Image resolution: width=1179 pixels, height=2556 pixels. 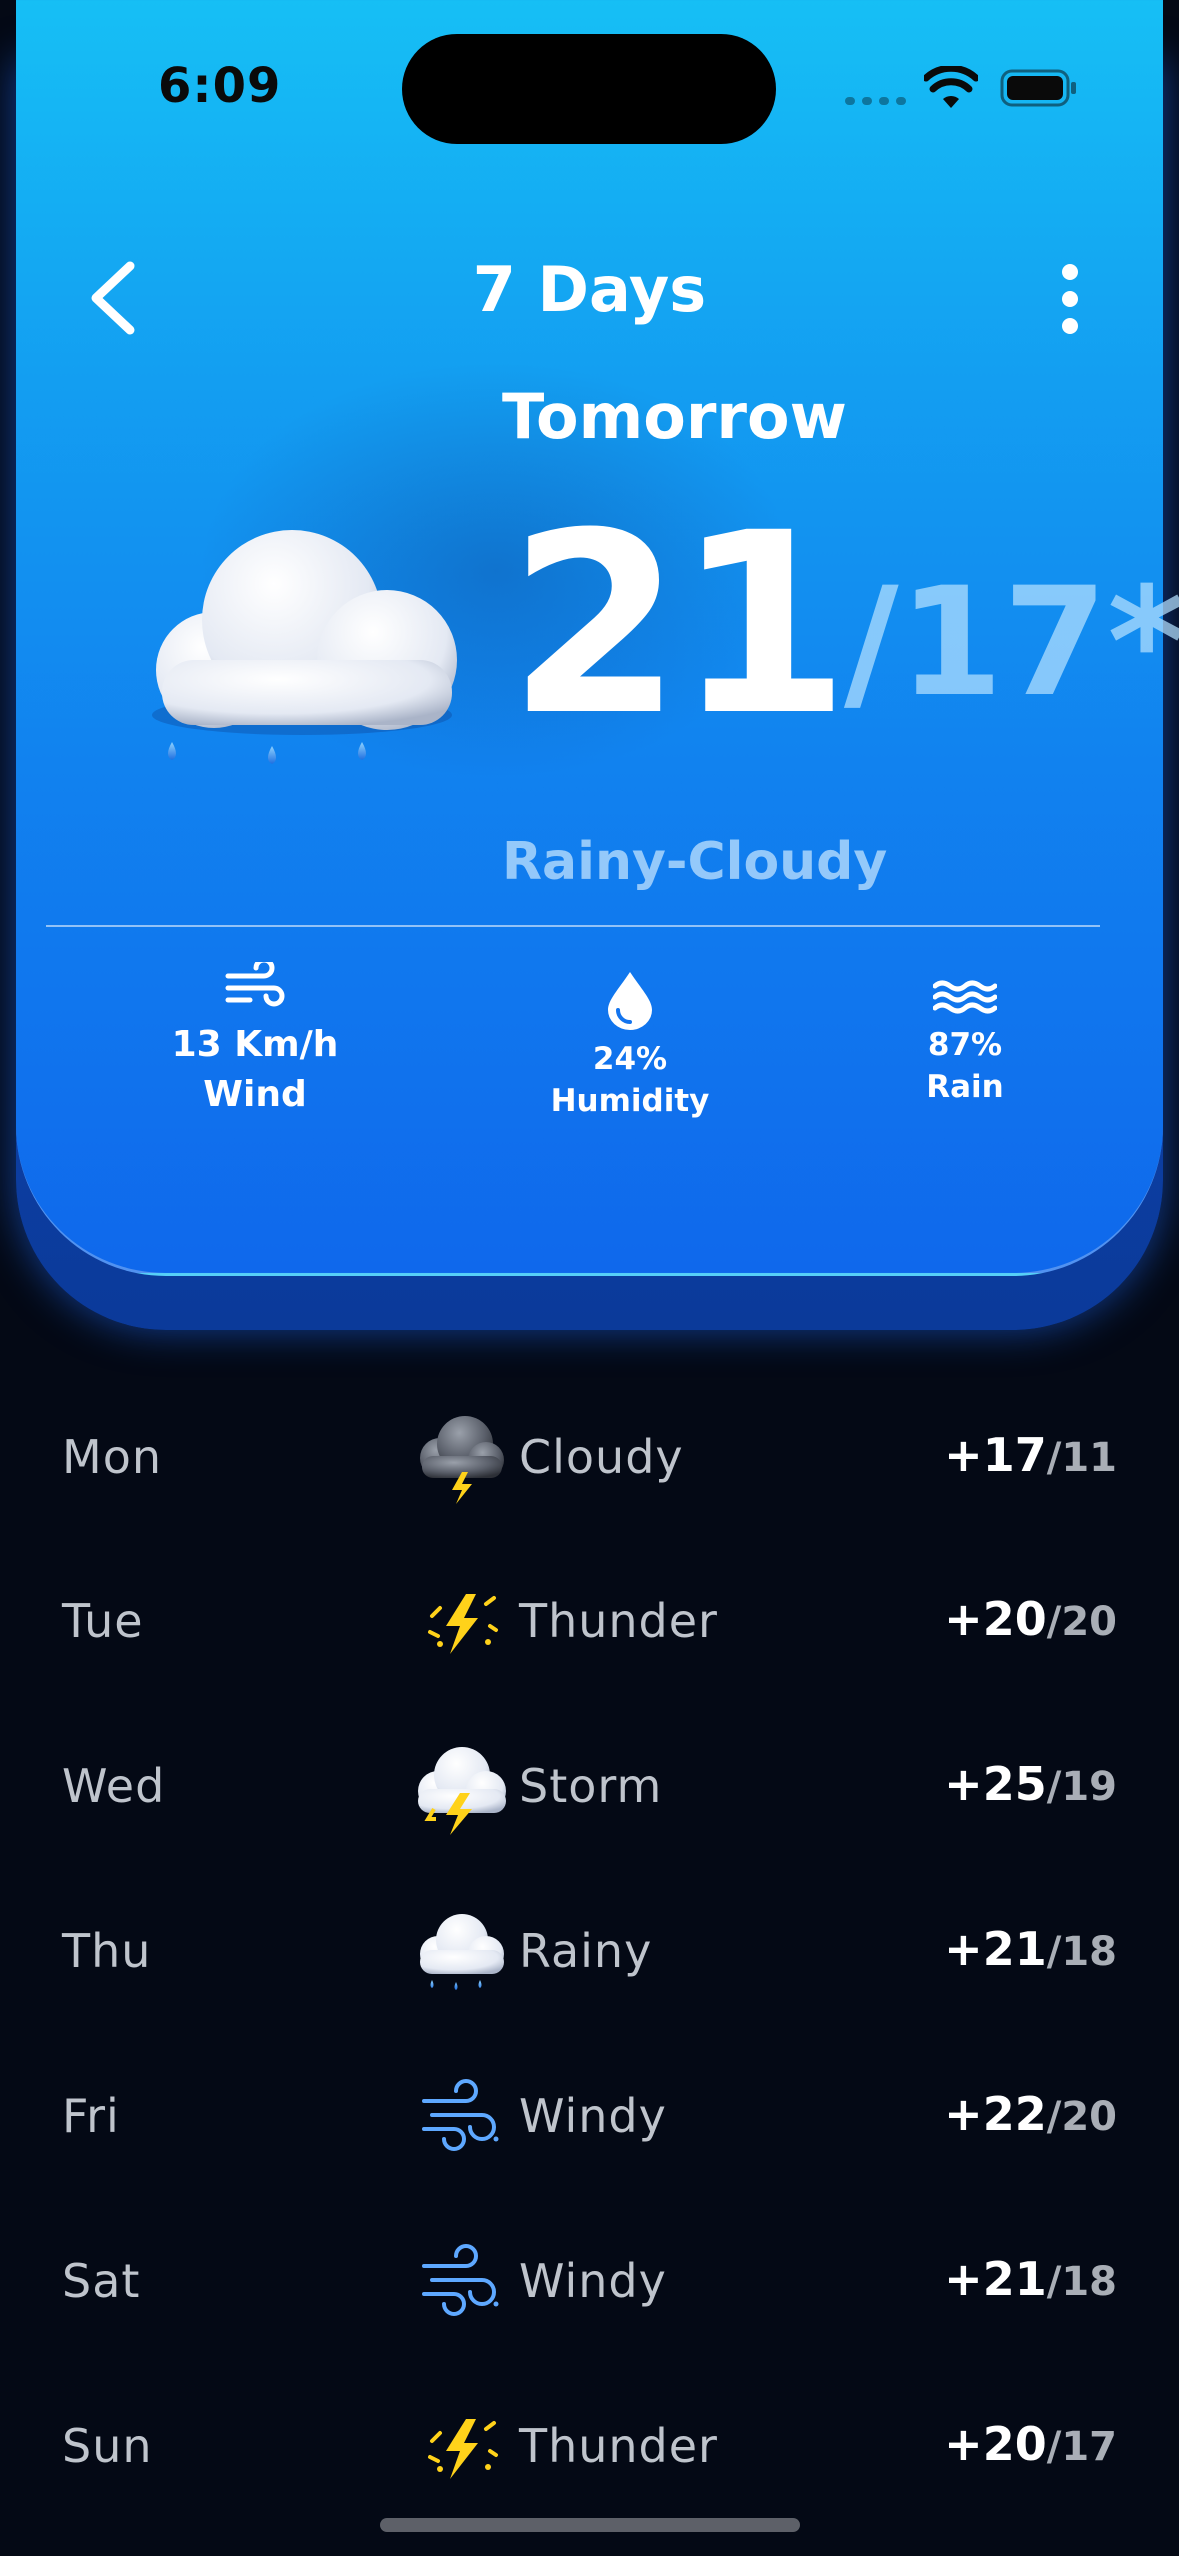 What do you see at coordinates (586, 1951) in the screenshot?
I see `forecast-condition: Rainy` at bounding box center [586, 1951].